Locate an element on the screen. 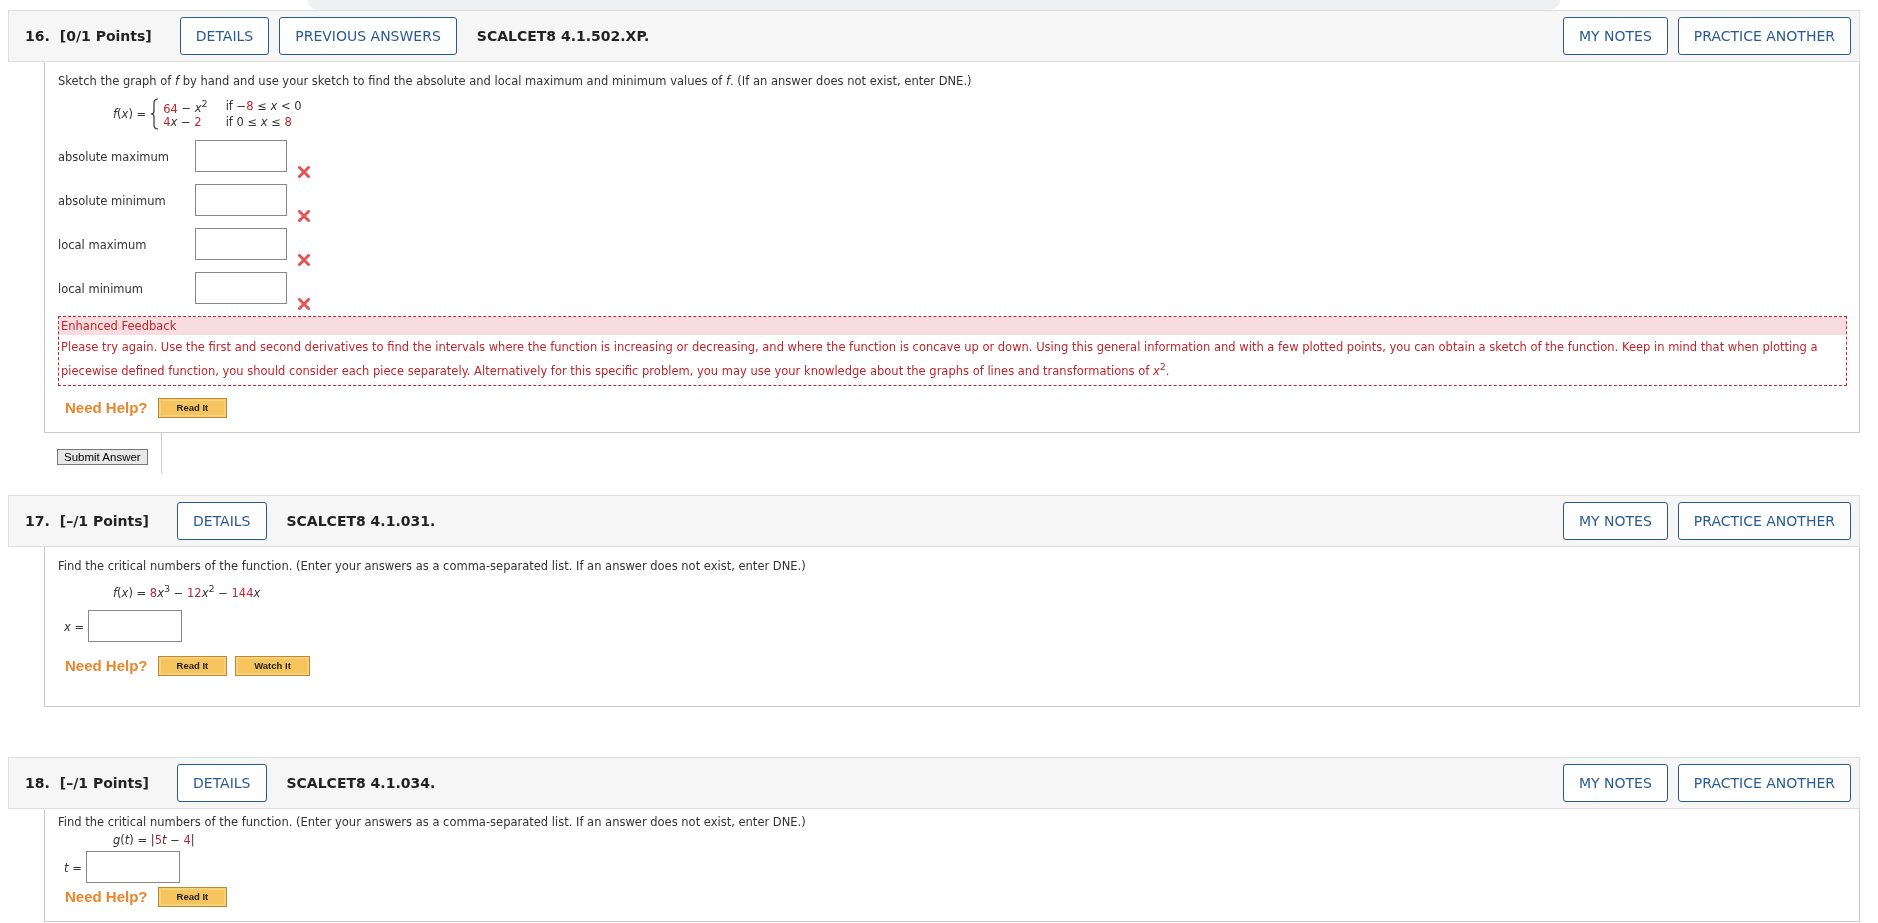 The height and width of the screenshot is (923, 1878). formula-term: − x$^{2}$ is located at coordinates (194, 108).